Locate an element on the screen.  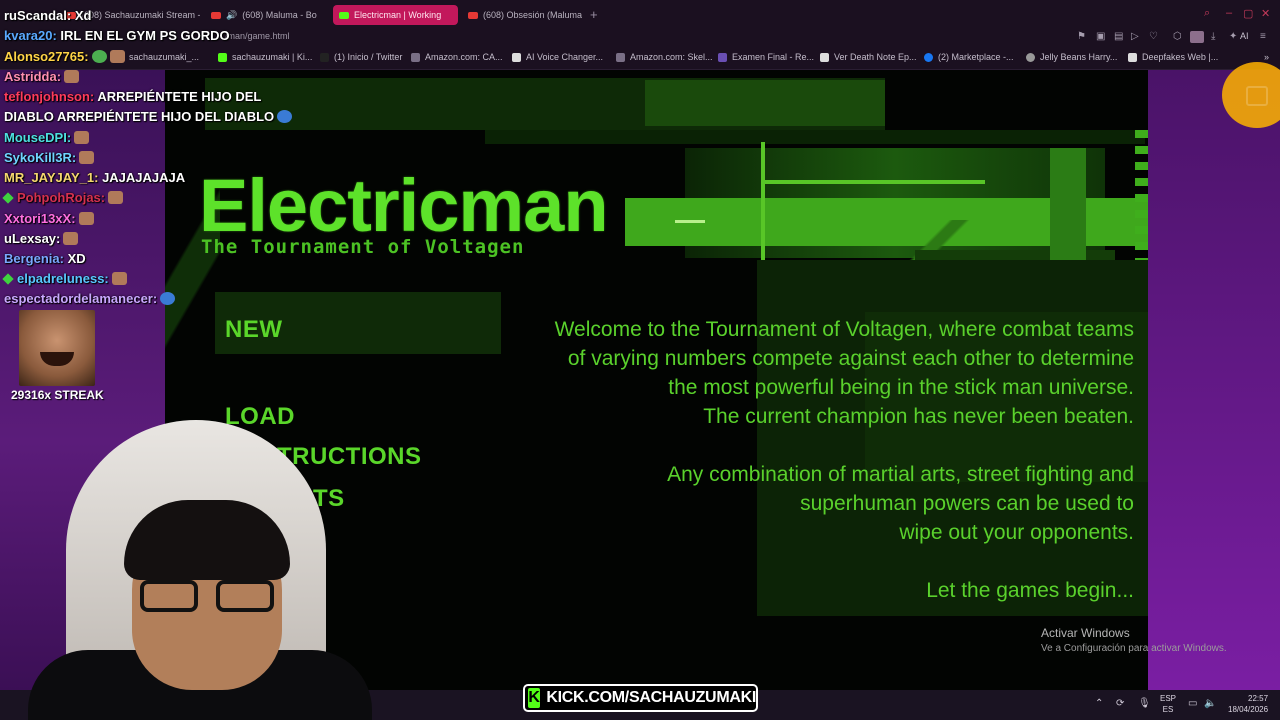
screenshot-icon: ▣ is located at coordinates (1100, 36).